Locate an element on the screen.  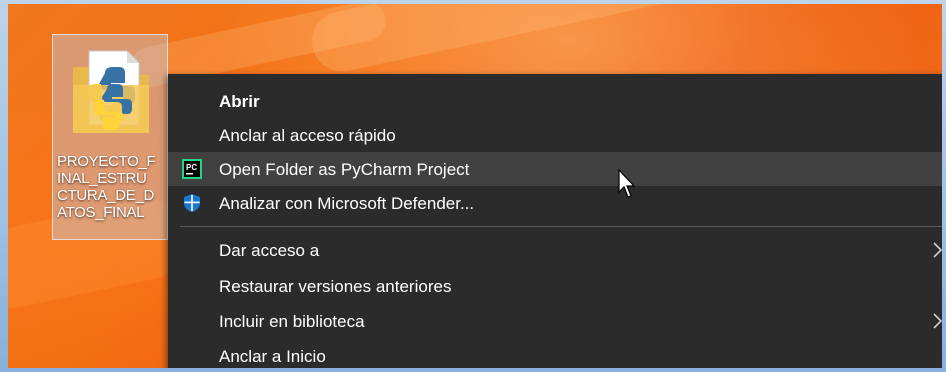
menu-item-label: Restaurar versiones anteriores is located at coordinates (335, 286).